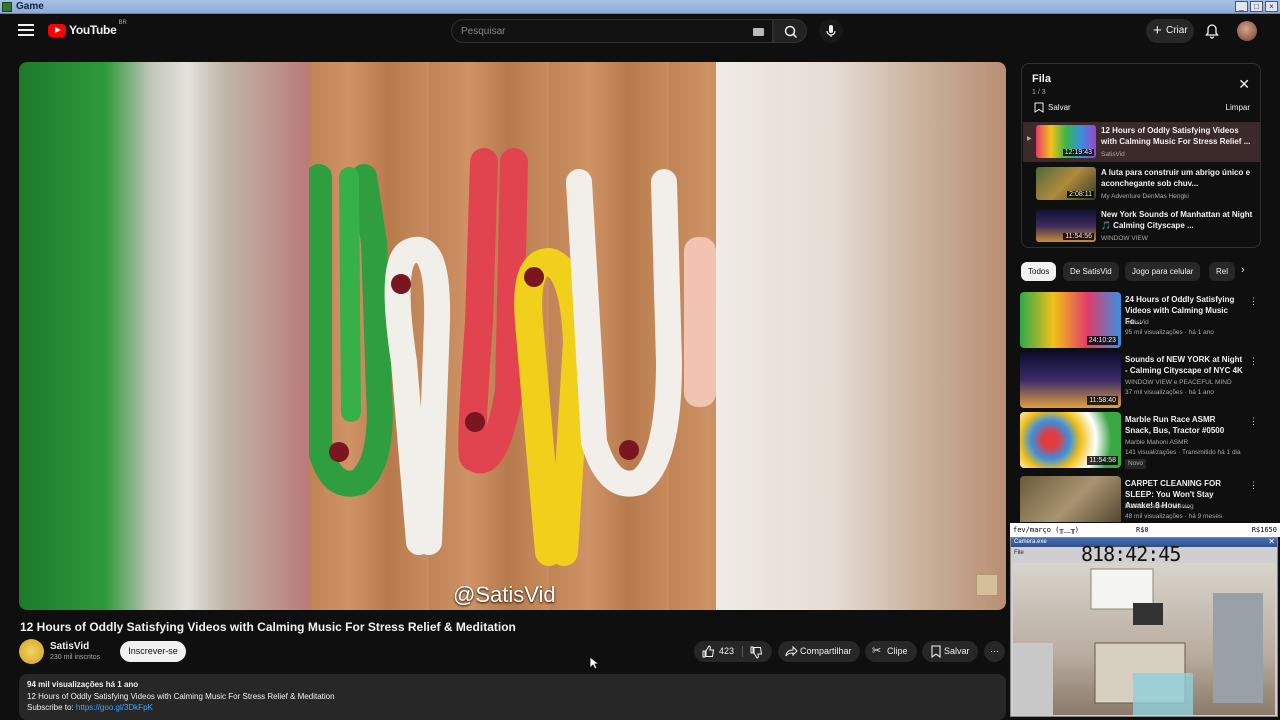  Describe the element at coordinates (75, 657) in the screenshot. I see `subscriber-count: 230 mil inscritos` at that location.